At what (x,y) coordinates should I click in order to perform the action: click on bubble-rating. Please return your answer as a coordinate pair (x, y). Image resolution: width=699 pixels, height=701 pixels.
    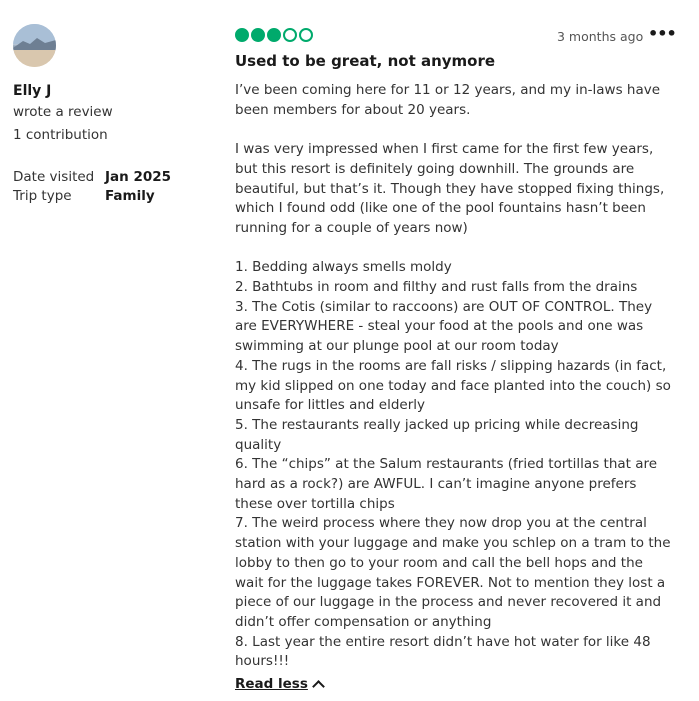
    Looking at the image, I should click on (274, 35).